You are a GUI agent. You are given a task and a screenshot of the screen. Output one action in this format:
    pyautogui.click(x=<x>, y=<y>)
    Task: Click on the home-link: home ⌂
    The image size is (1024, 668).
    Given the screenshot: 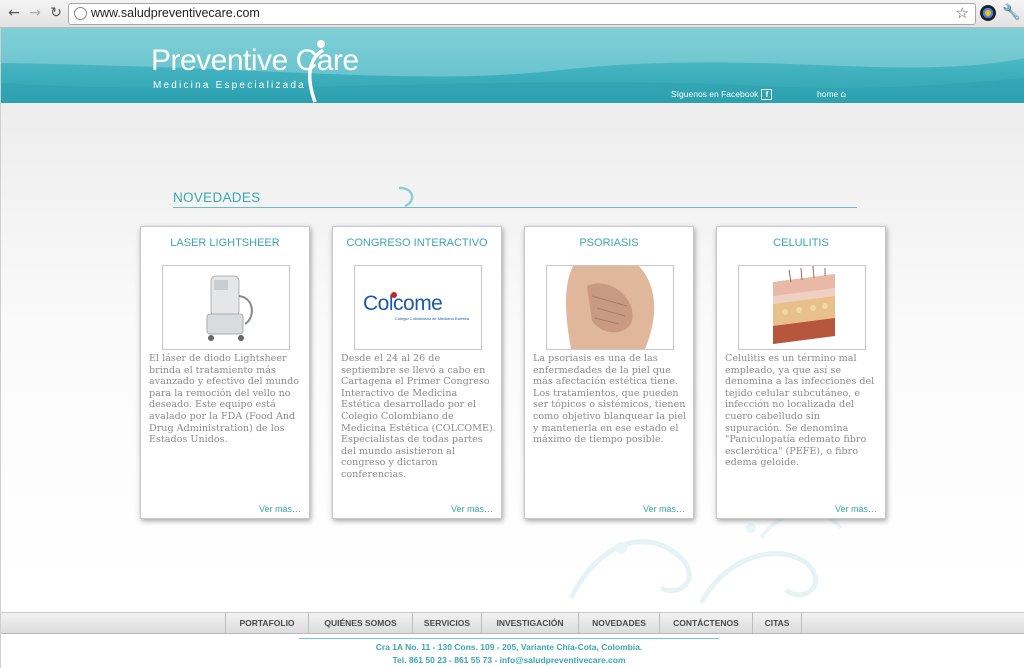 What is the action you would take?
    pyautogui.click(x=831, y=94)
    